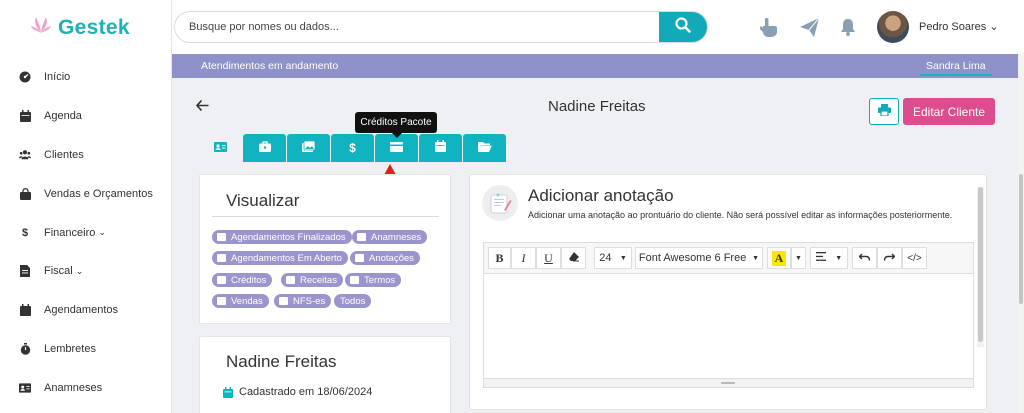  I want to click on sidebar-item-label: Fiscal, so click(58, 271).